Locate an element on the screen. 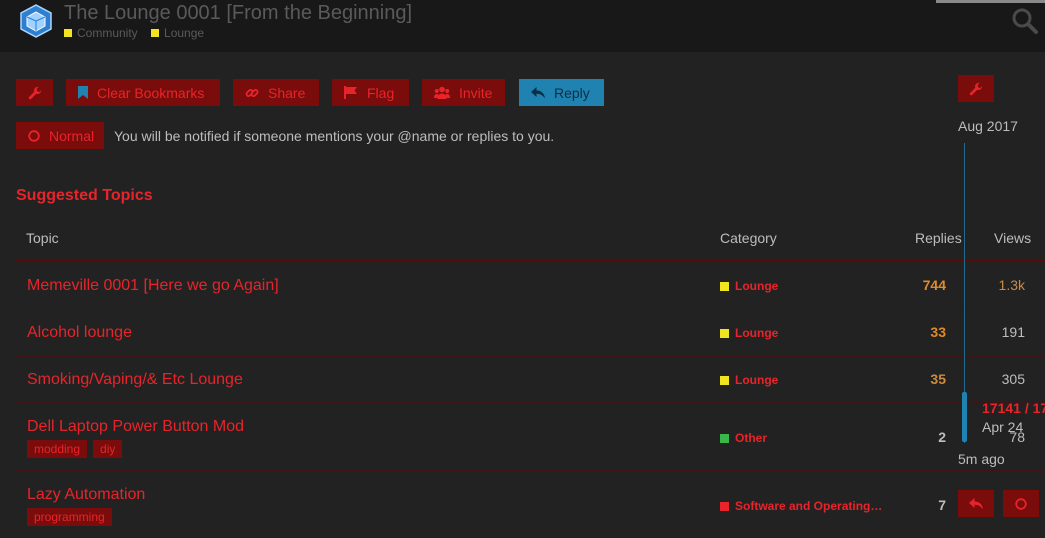 The width and height of the screenshot is (1045, 538). timeline-reply-button is located at coordinates (976, 503).